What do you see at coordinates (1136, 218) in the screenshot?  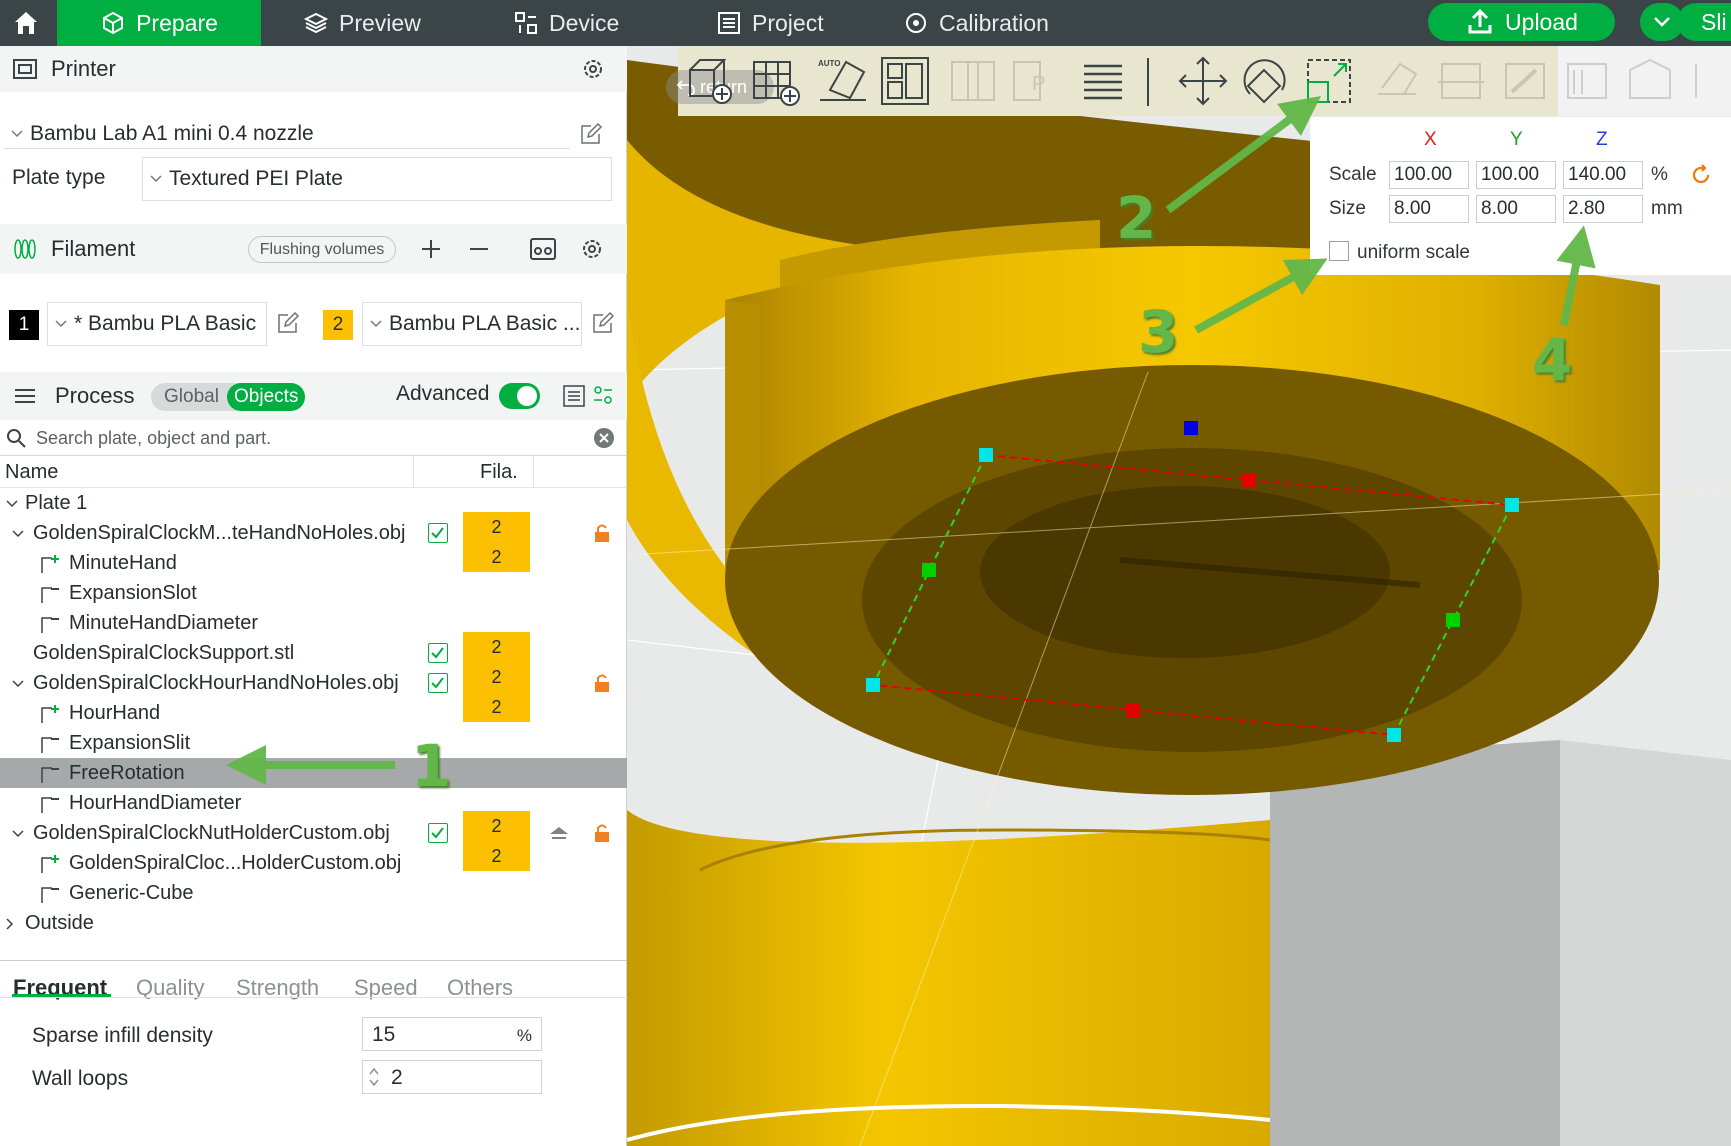 I see `annotation-label-2: 2` at bounding box center [1136, 218].